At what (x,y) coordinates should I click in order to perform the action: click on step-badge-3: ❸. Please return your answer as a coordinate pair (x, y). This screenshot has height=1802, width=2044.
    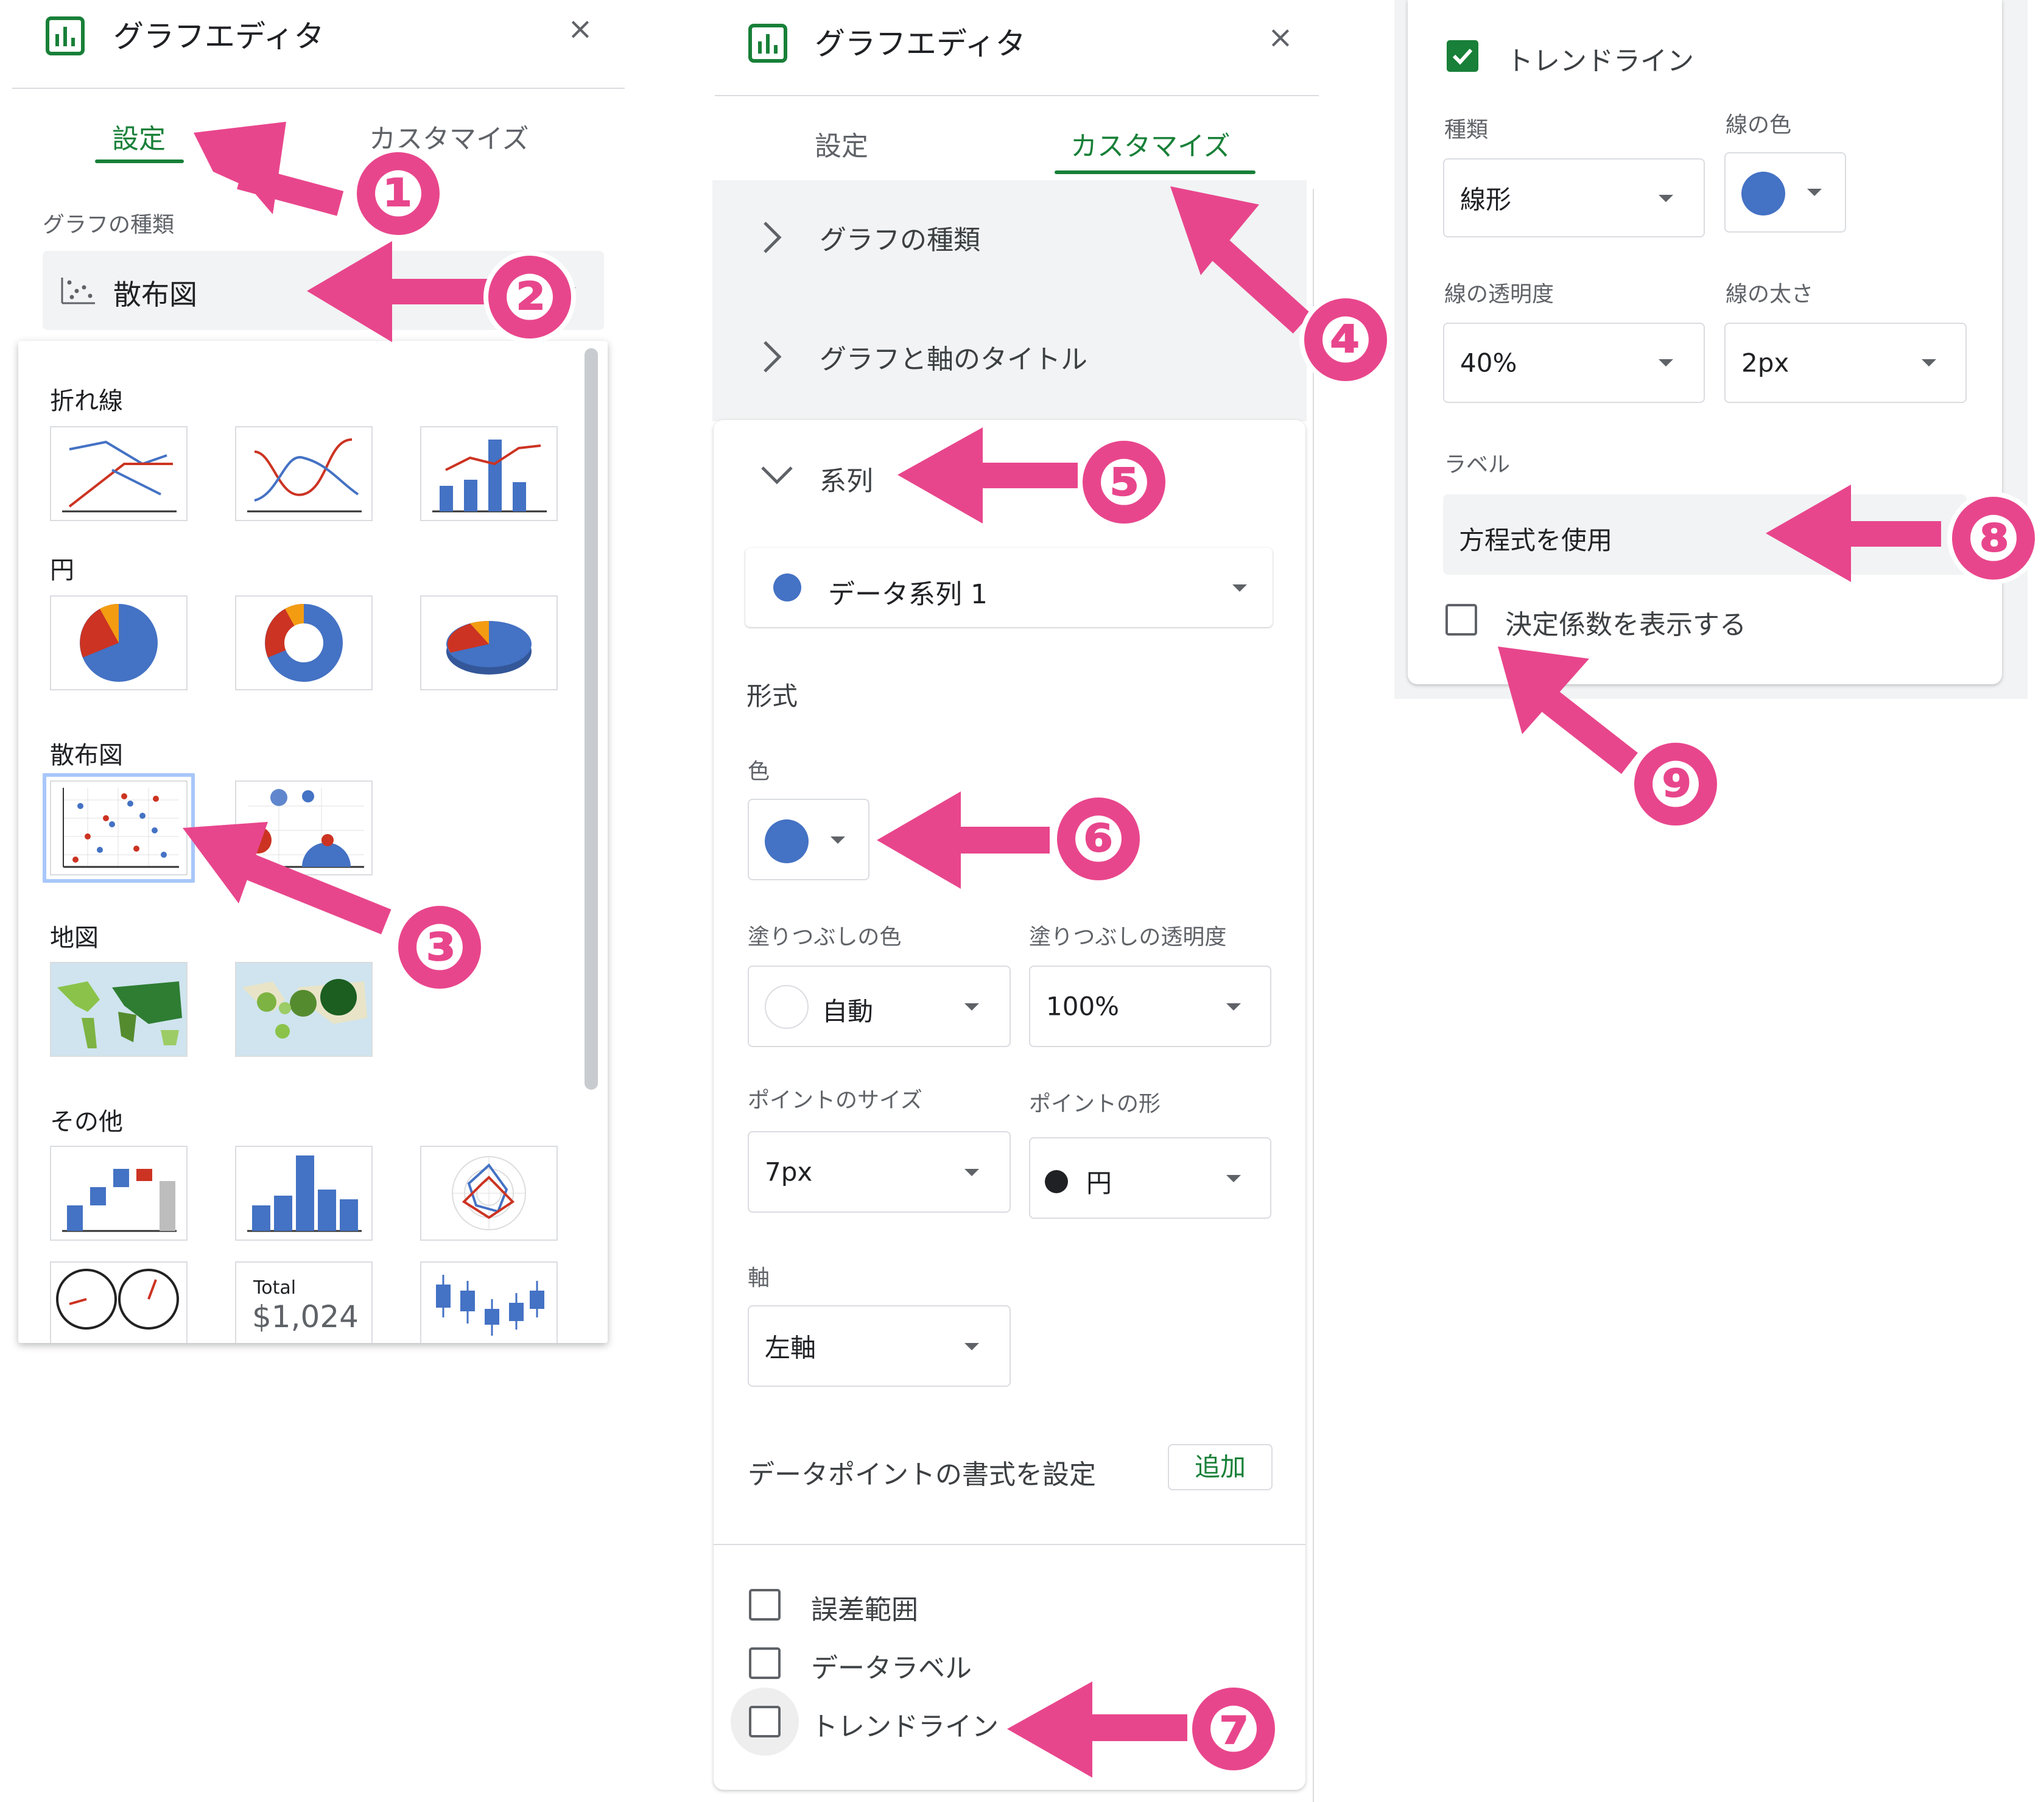
    Looking at the image, I should click on (439, 948).